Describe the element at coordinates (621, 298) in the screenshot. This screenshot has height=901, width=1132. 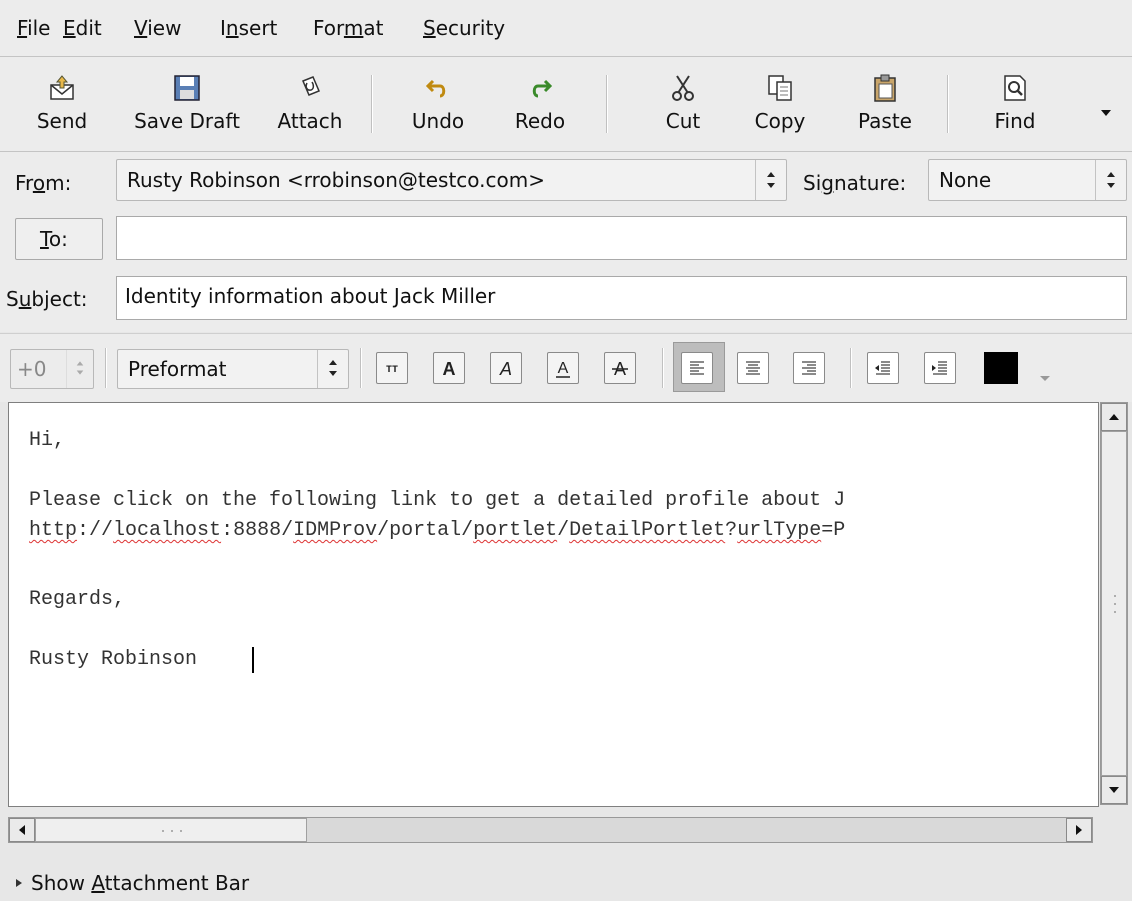
I see `subject-input: Identity information about Jack Miller` at that location.